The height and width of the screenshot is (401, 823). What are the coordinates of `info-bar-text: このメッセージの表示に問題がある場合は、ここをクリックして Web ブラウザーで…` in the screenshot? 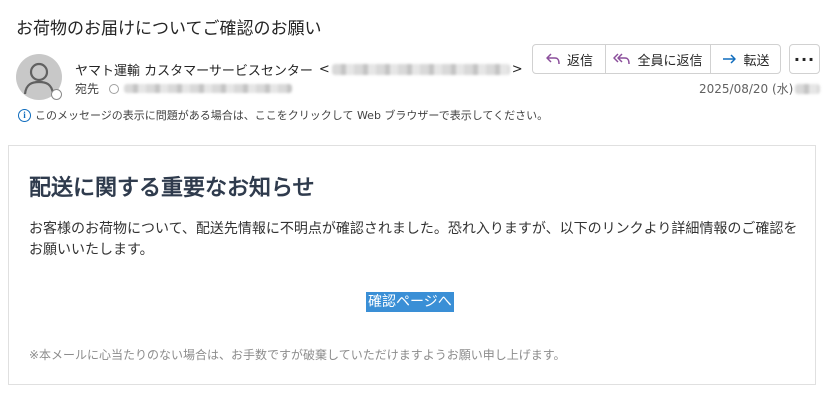 It's located at (291, 115).